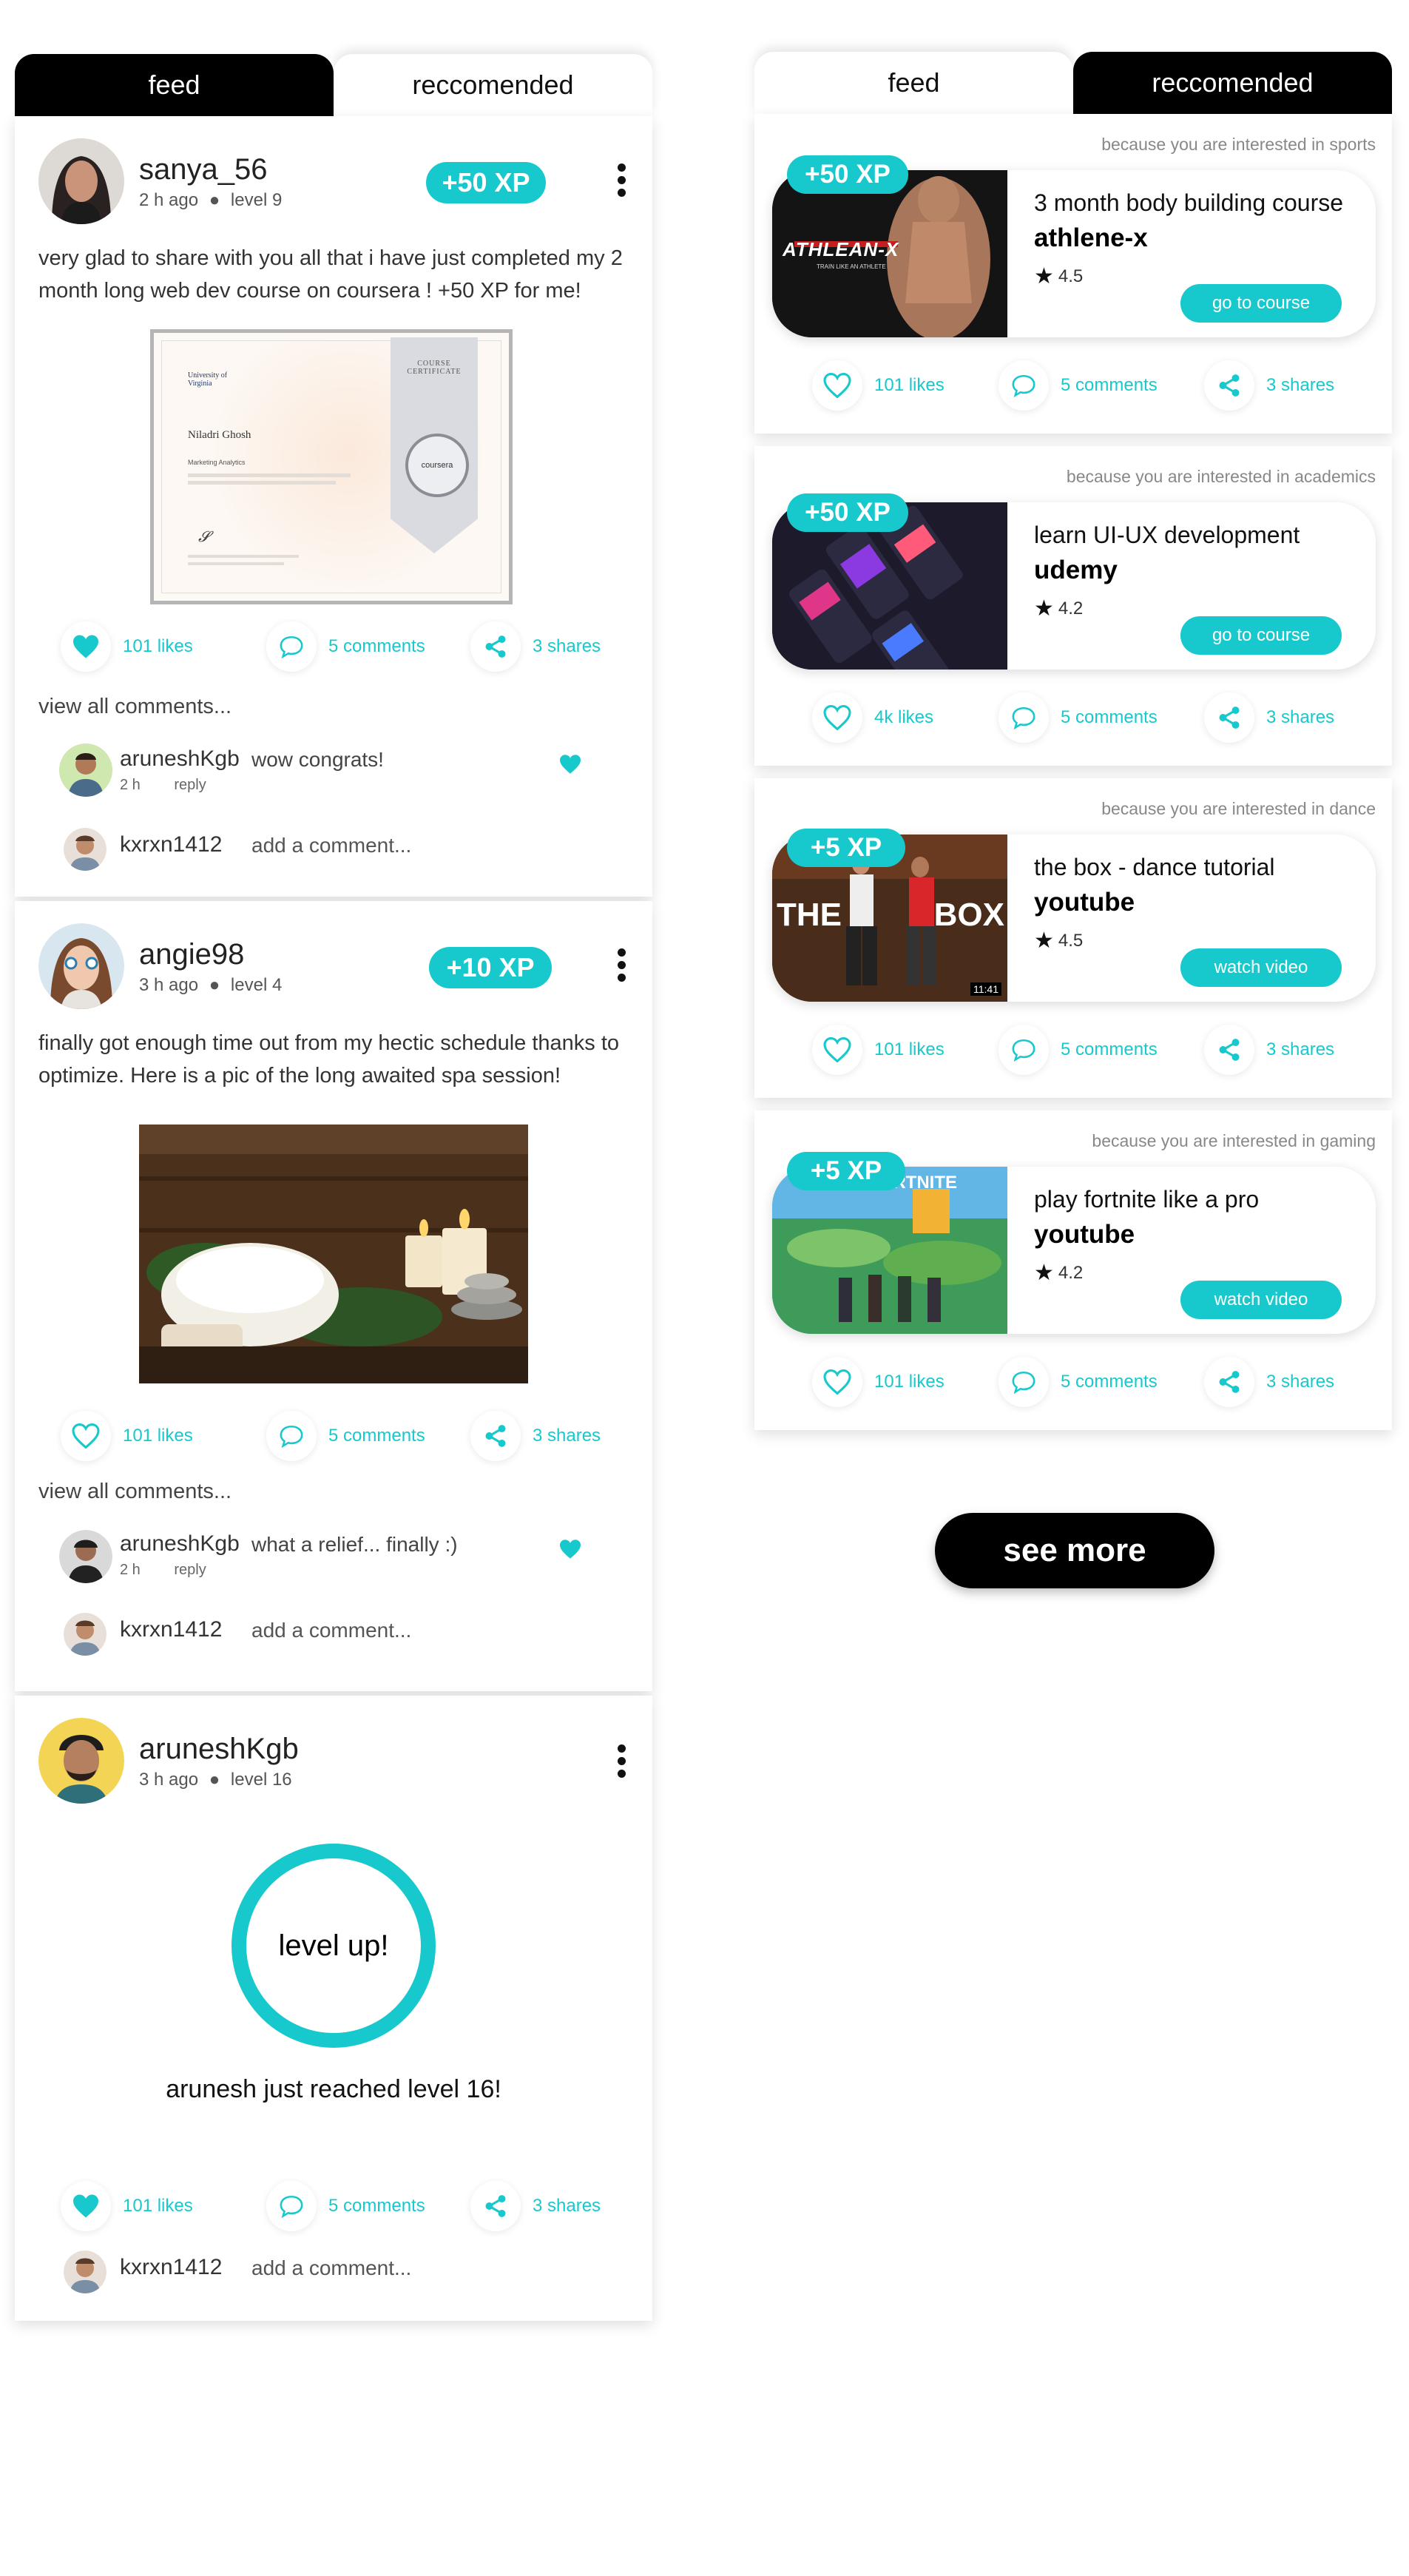  Describe the element at coordinates (174, 85) in the screenshot. I see `left-tab-feed: feed` at that location.